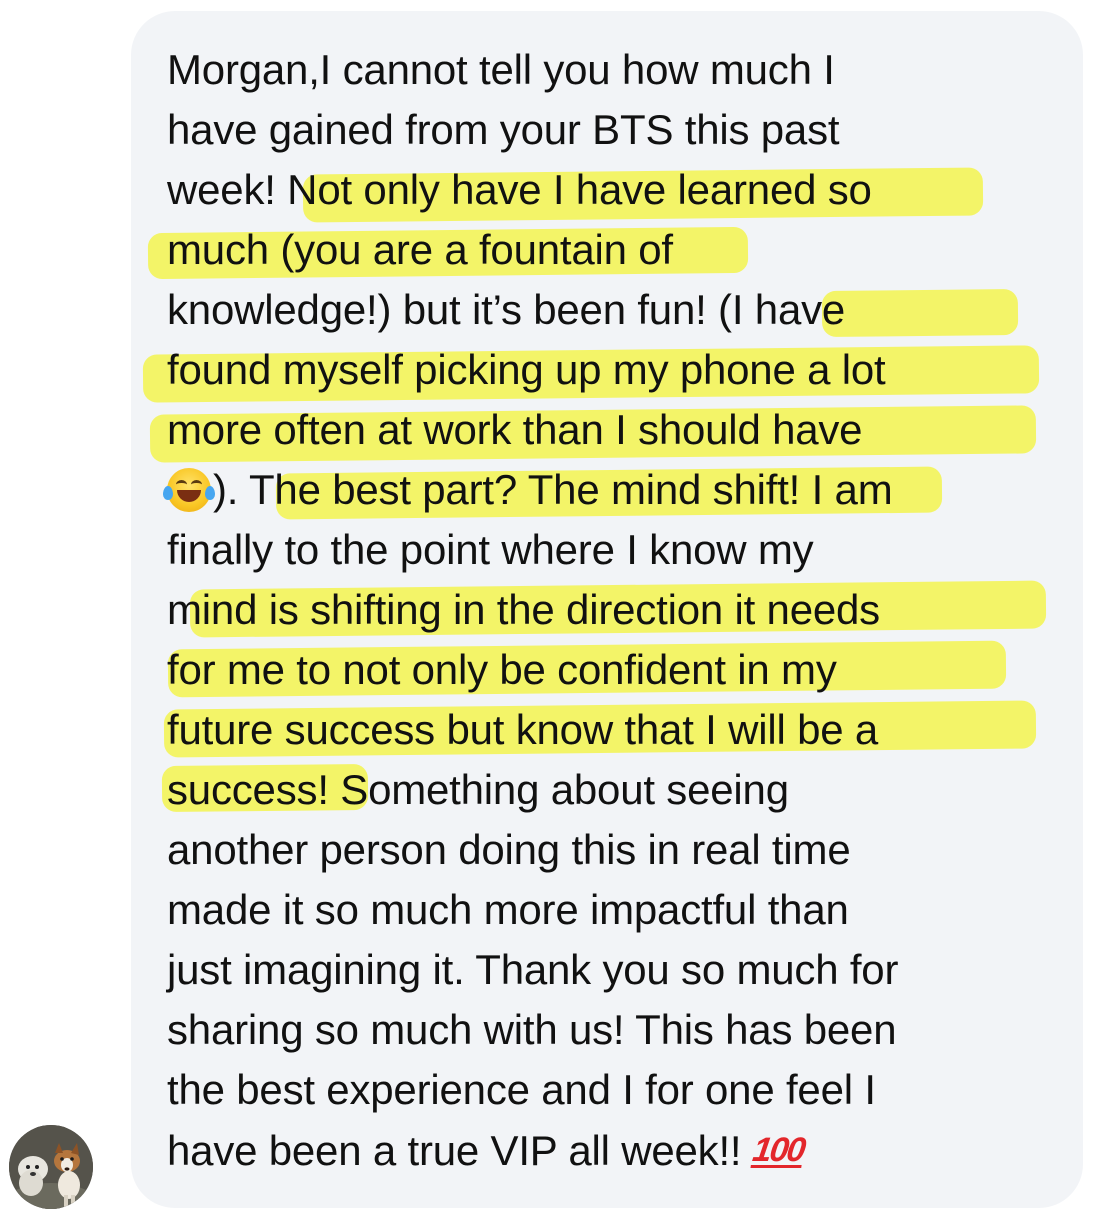  What do you see at coordinates (420, 249) in the screenshot?
I see `message-line: much (you are a fountain of` at bounding box center [420, 249].